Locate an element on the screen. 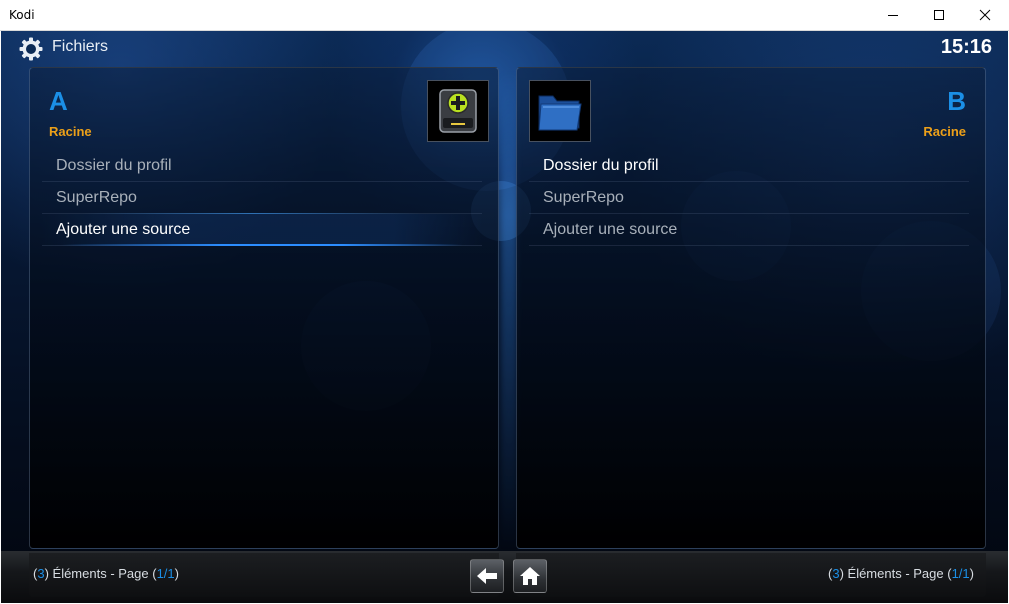 This screenshot has width=1009, height=604. maximize-button is located at coordinates (939, 15).